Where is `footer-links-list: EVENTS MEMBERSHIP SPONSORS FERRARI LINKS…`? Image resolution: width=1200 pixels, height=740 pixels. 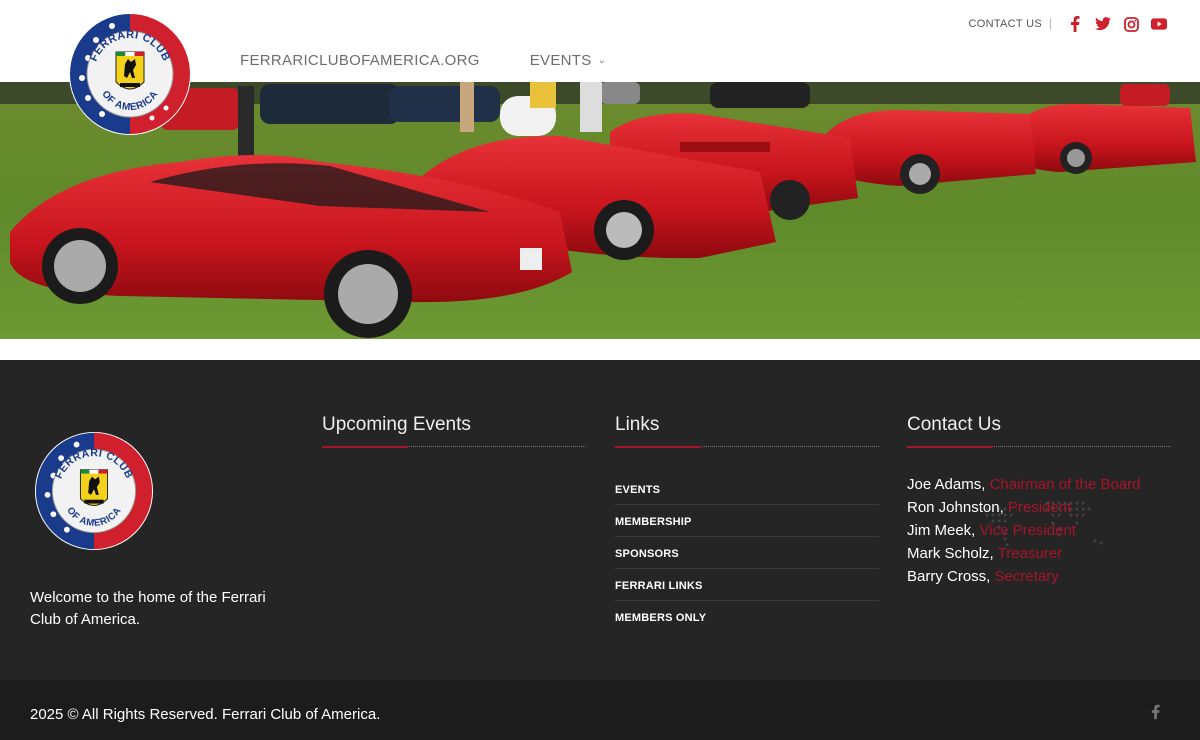
footer-links-list: EVENTS MEMBERSHIP SPONSORS FERRARI LINKS… is located at coordinates (747, 552).